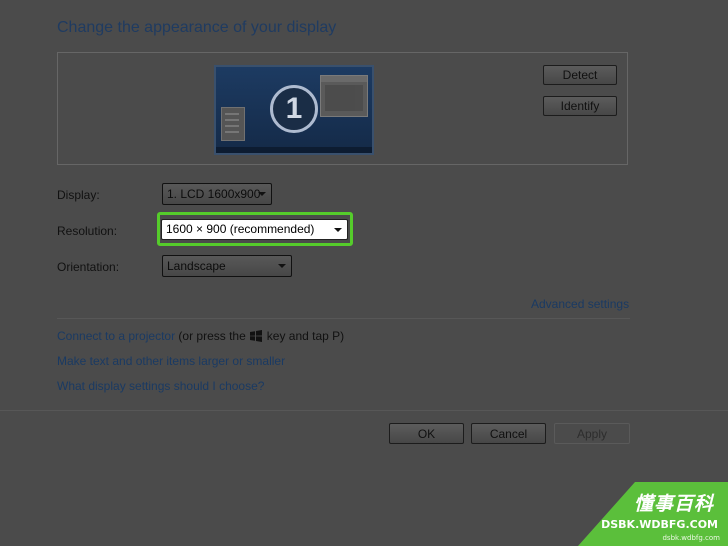  I want to click on watermark-logo-text: 懂事百科, so click(673, 504).